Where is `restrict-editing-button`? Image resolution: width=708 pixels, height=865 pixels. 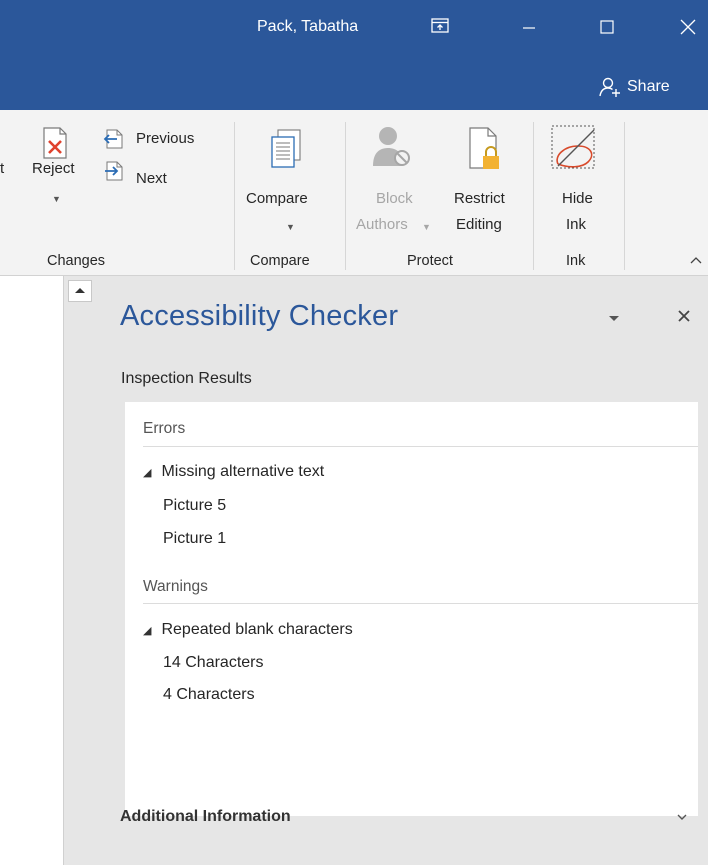 restrict-editing-button is located at coordinates (485, 149).